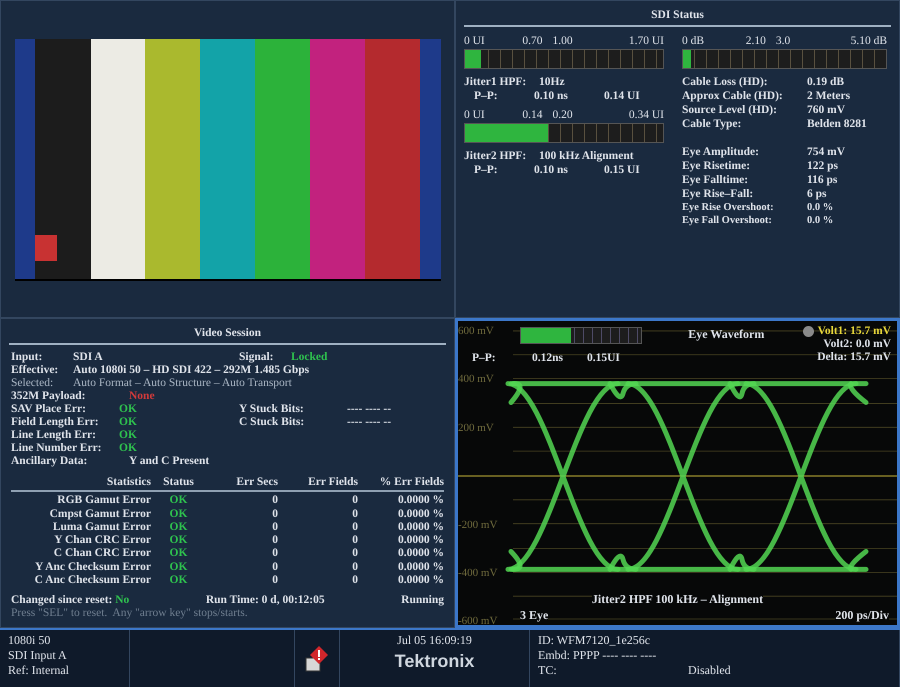 Image resolution: width=900 pixels, height=687 pixels. What do you see at coordinates (369, 409) in the screenshot?
I see `field-value: ---- ---- --` at bounding box center [369, 409].